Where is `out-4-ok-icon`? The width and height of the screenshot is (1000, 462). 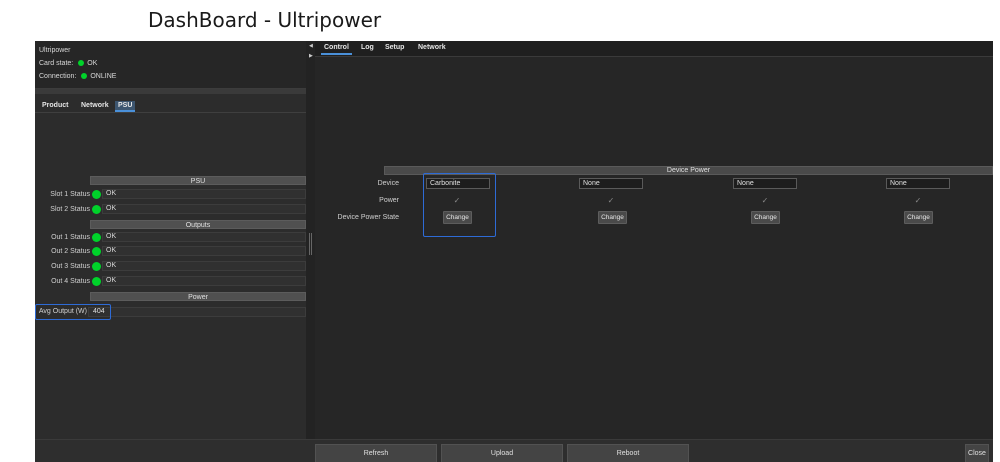
out-4-ok-icon is located at coordinates (96, 281).